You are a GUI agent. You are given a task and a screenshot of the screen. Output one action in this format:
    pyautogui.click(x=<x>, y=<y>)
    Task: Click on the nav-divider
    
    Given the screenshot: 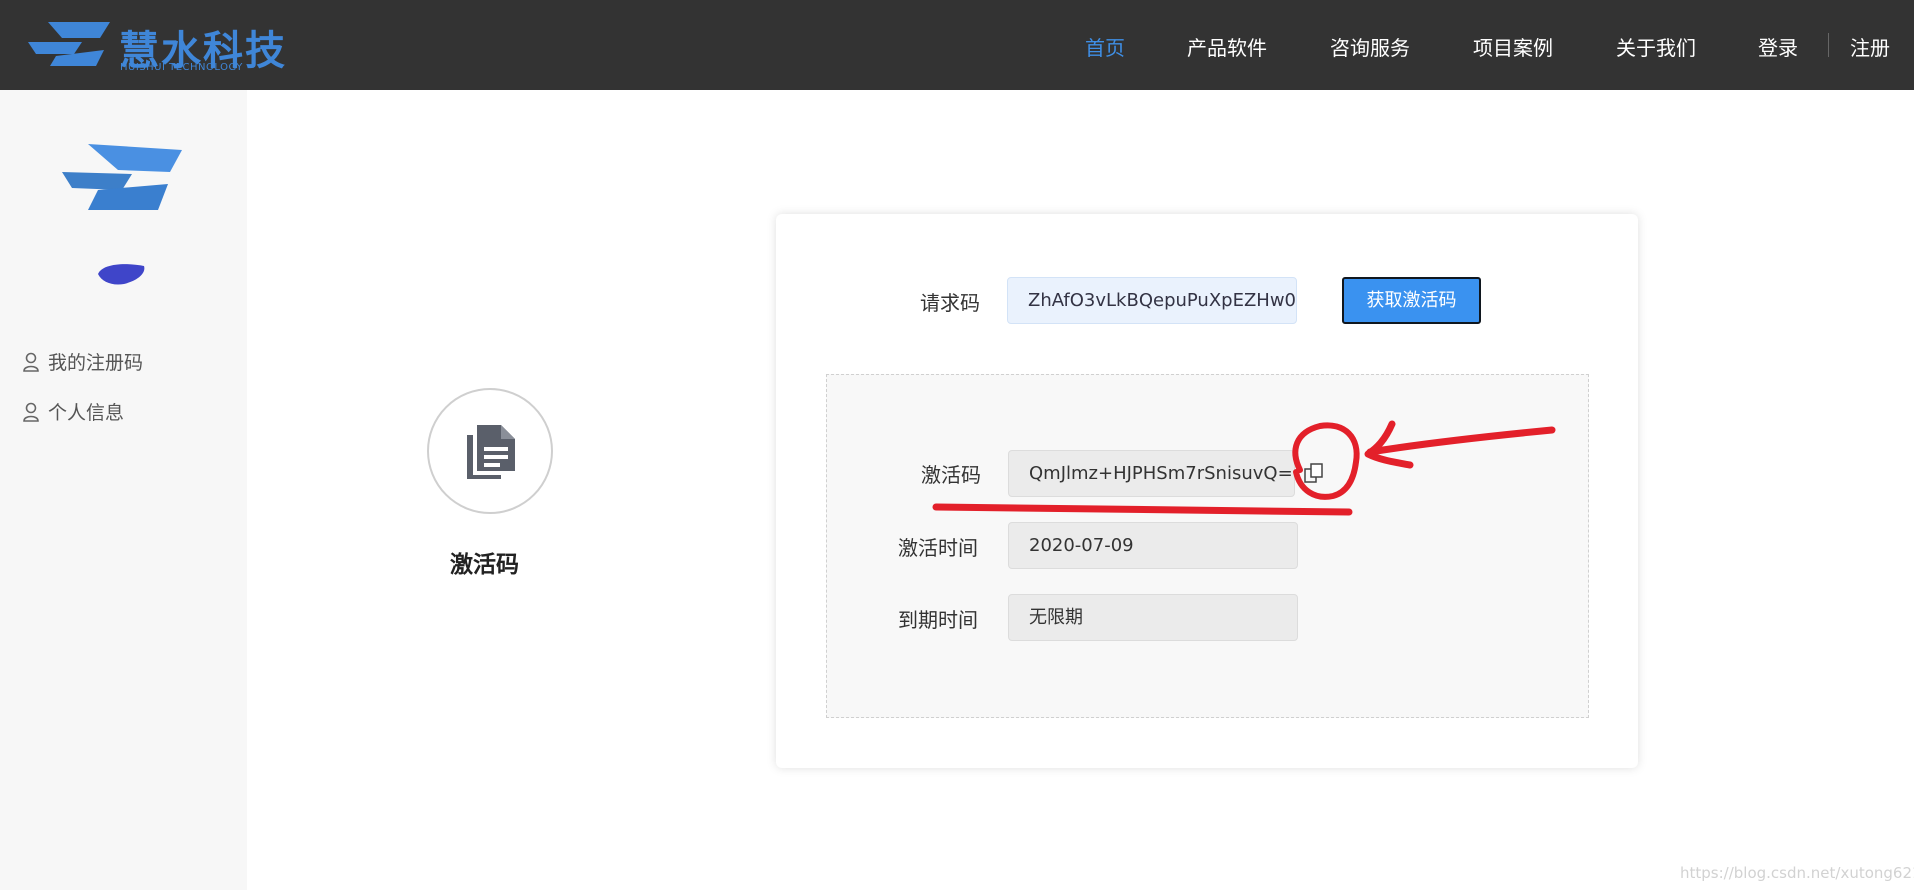 What is the action you would take?
    pyautogui.click(x=1828, y=45)
    